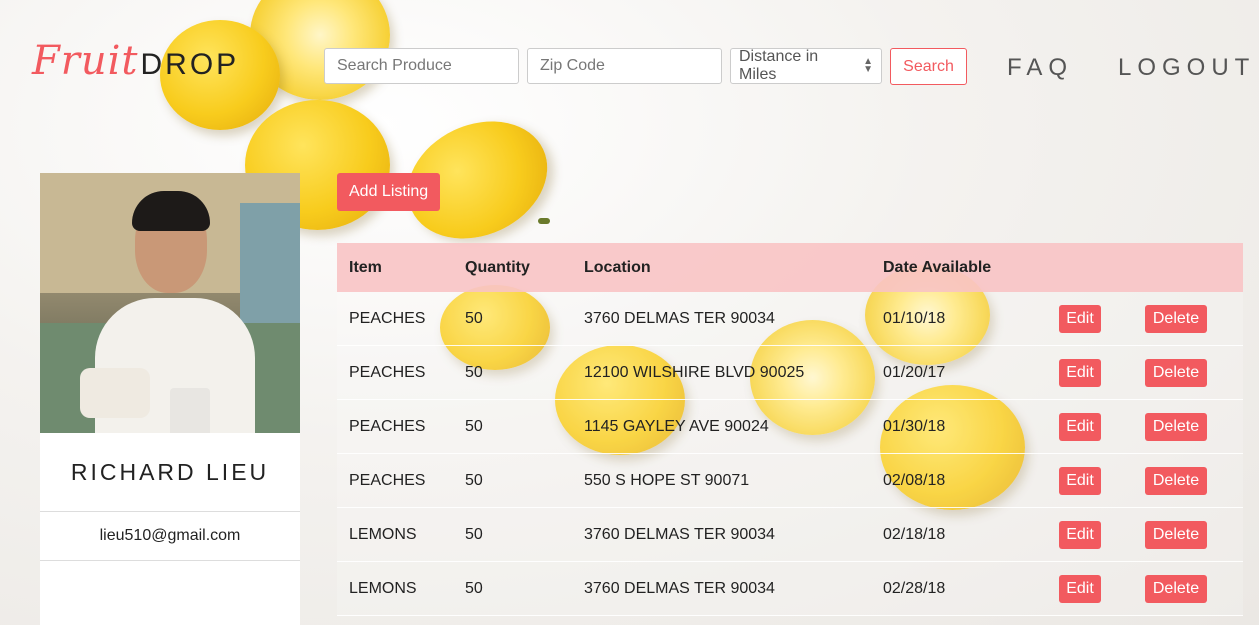  Describe the element at coordinates (421, 66) in the screenshot. I see `search-produce-input: Search Produce` at that location.